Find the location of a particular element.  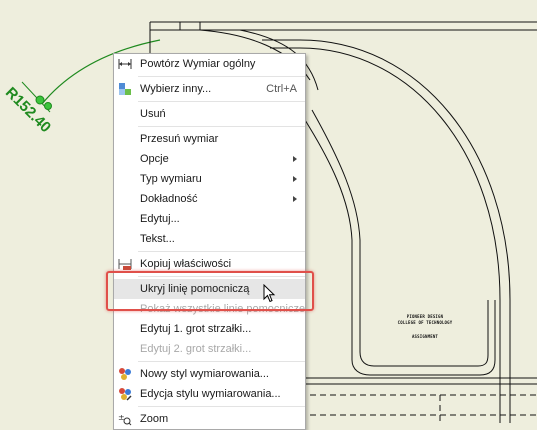

menu-item-label: Przesuń wymiar is located at coordinates (179, 139).